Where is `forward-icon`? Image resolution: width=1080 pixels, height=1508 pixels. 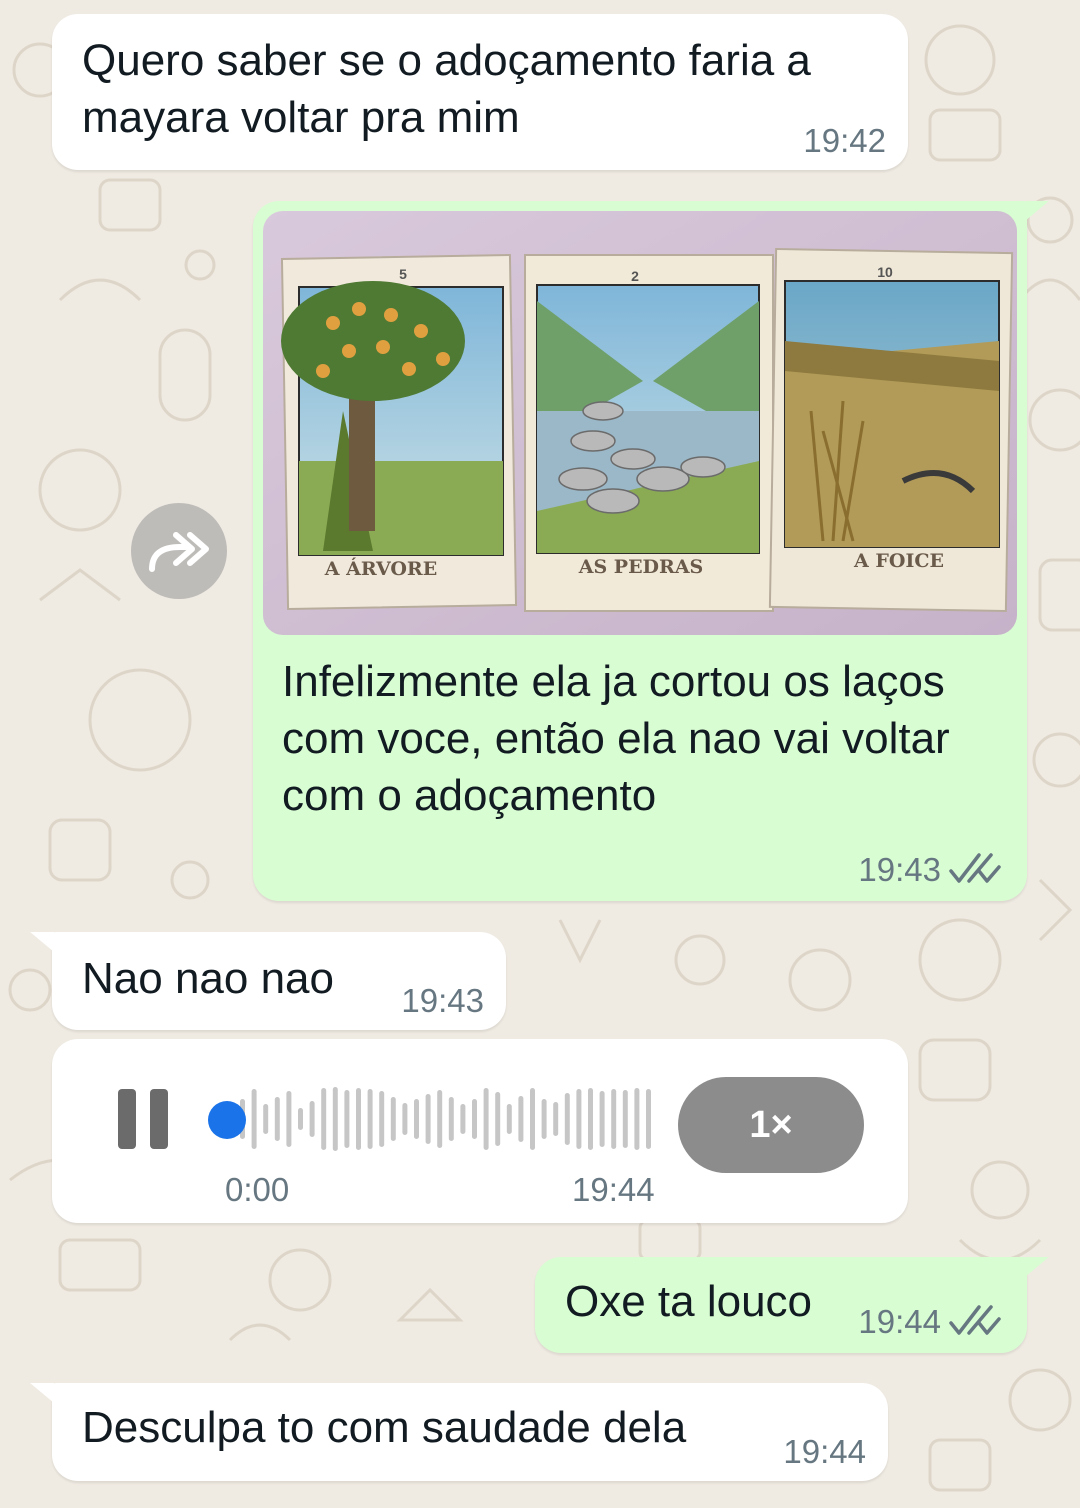
forward-icon is located at coordinates (179, 552).